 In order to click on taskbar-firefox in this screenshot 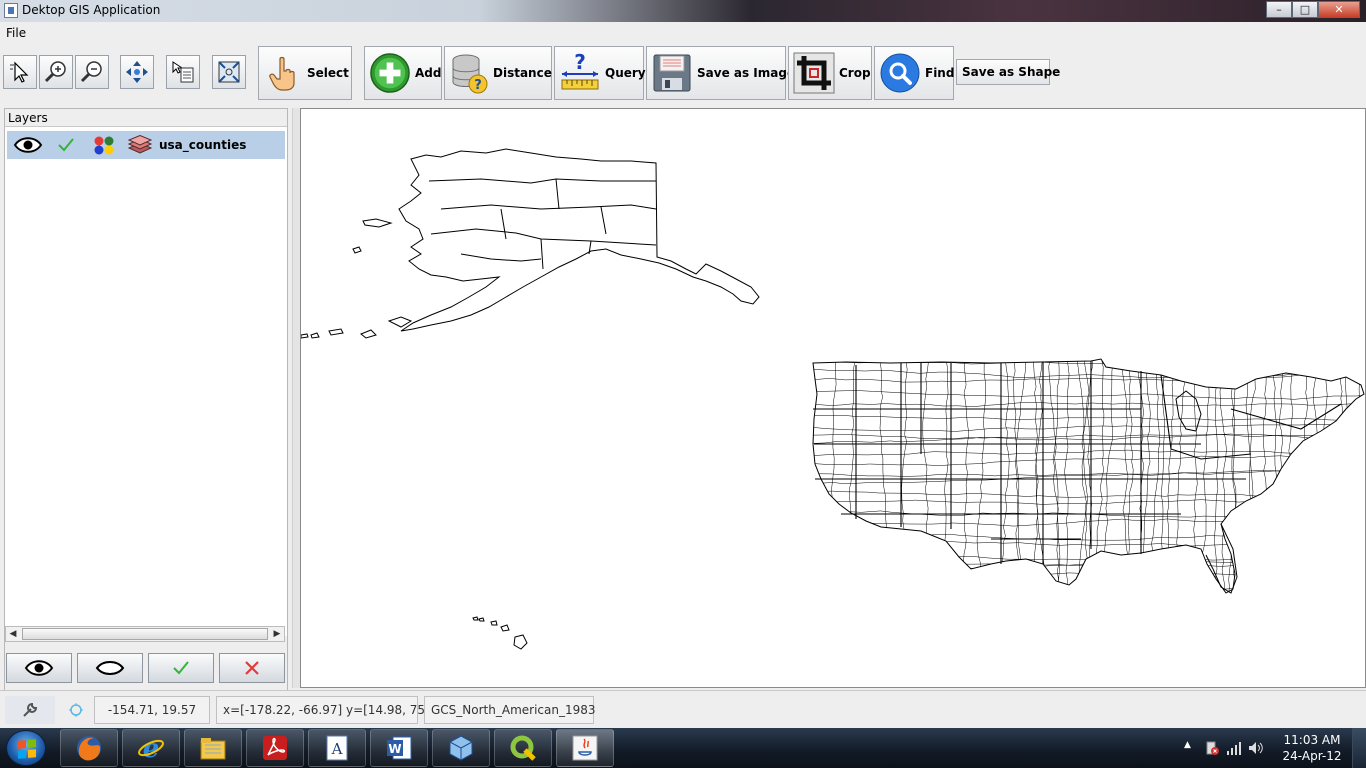, I will do `click(89, 748)`.